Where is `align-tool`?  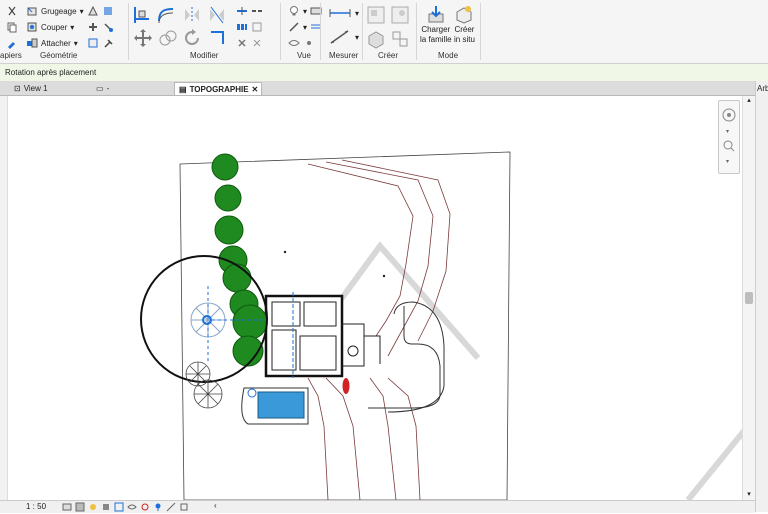 align-tool is located at coordinates (142, 15).